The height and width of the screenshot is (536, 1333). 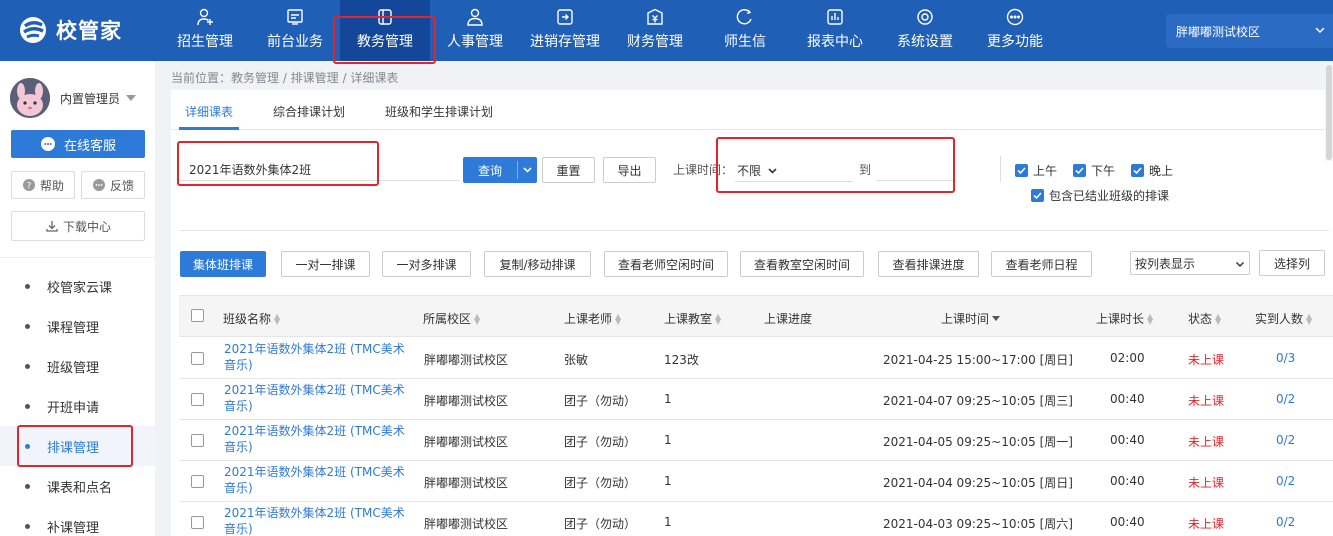 I want to click on column-attendance: 实到人数 ▲ ▼, so click(x=1283, y=318).